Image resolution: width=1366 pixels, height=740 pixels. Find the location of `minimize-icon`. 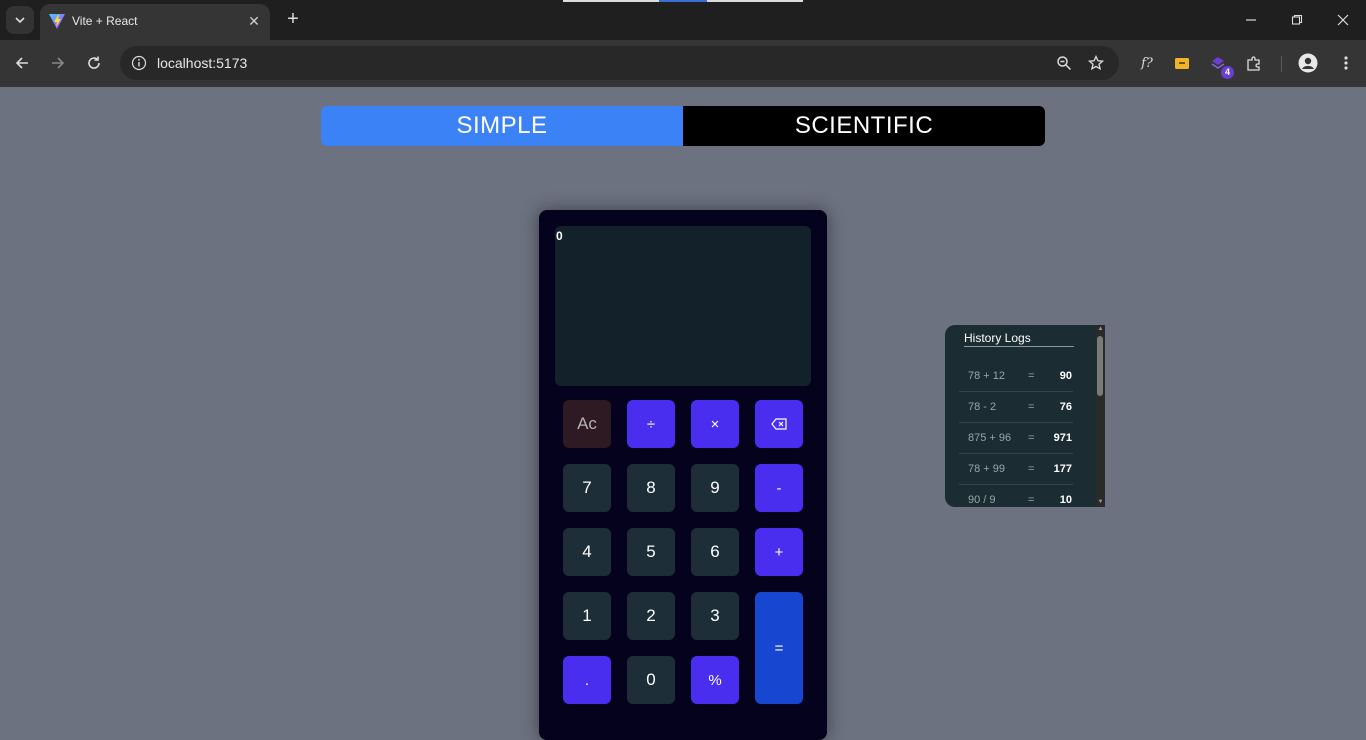

minimize-icon is located at coordinates (1251, 20).